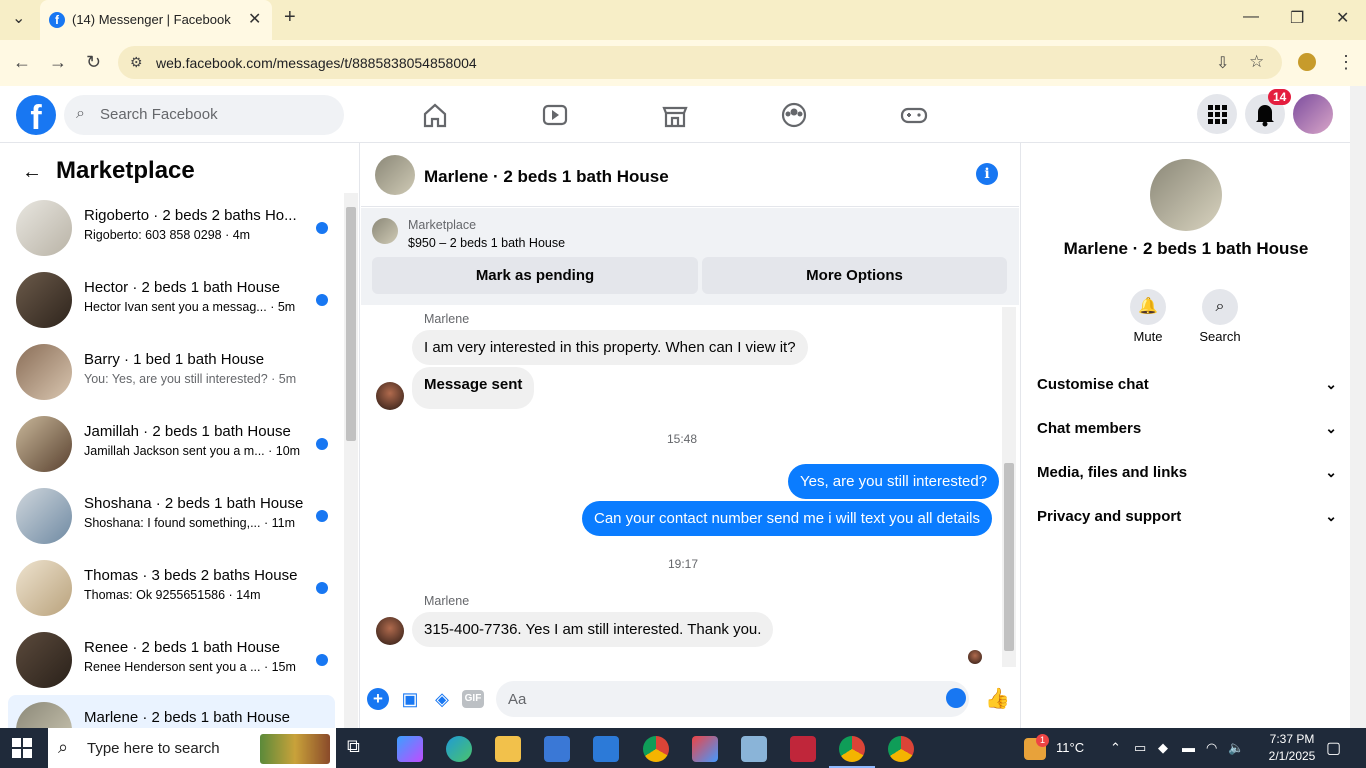 The width and height of the screenshot is (1366, 768). I want to click on marketplace-icon, so click(675, 115).